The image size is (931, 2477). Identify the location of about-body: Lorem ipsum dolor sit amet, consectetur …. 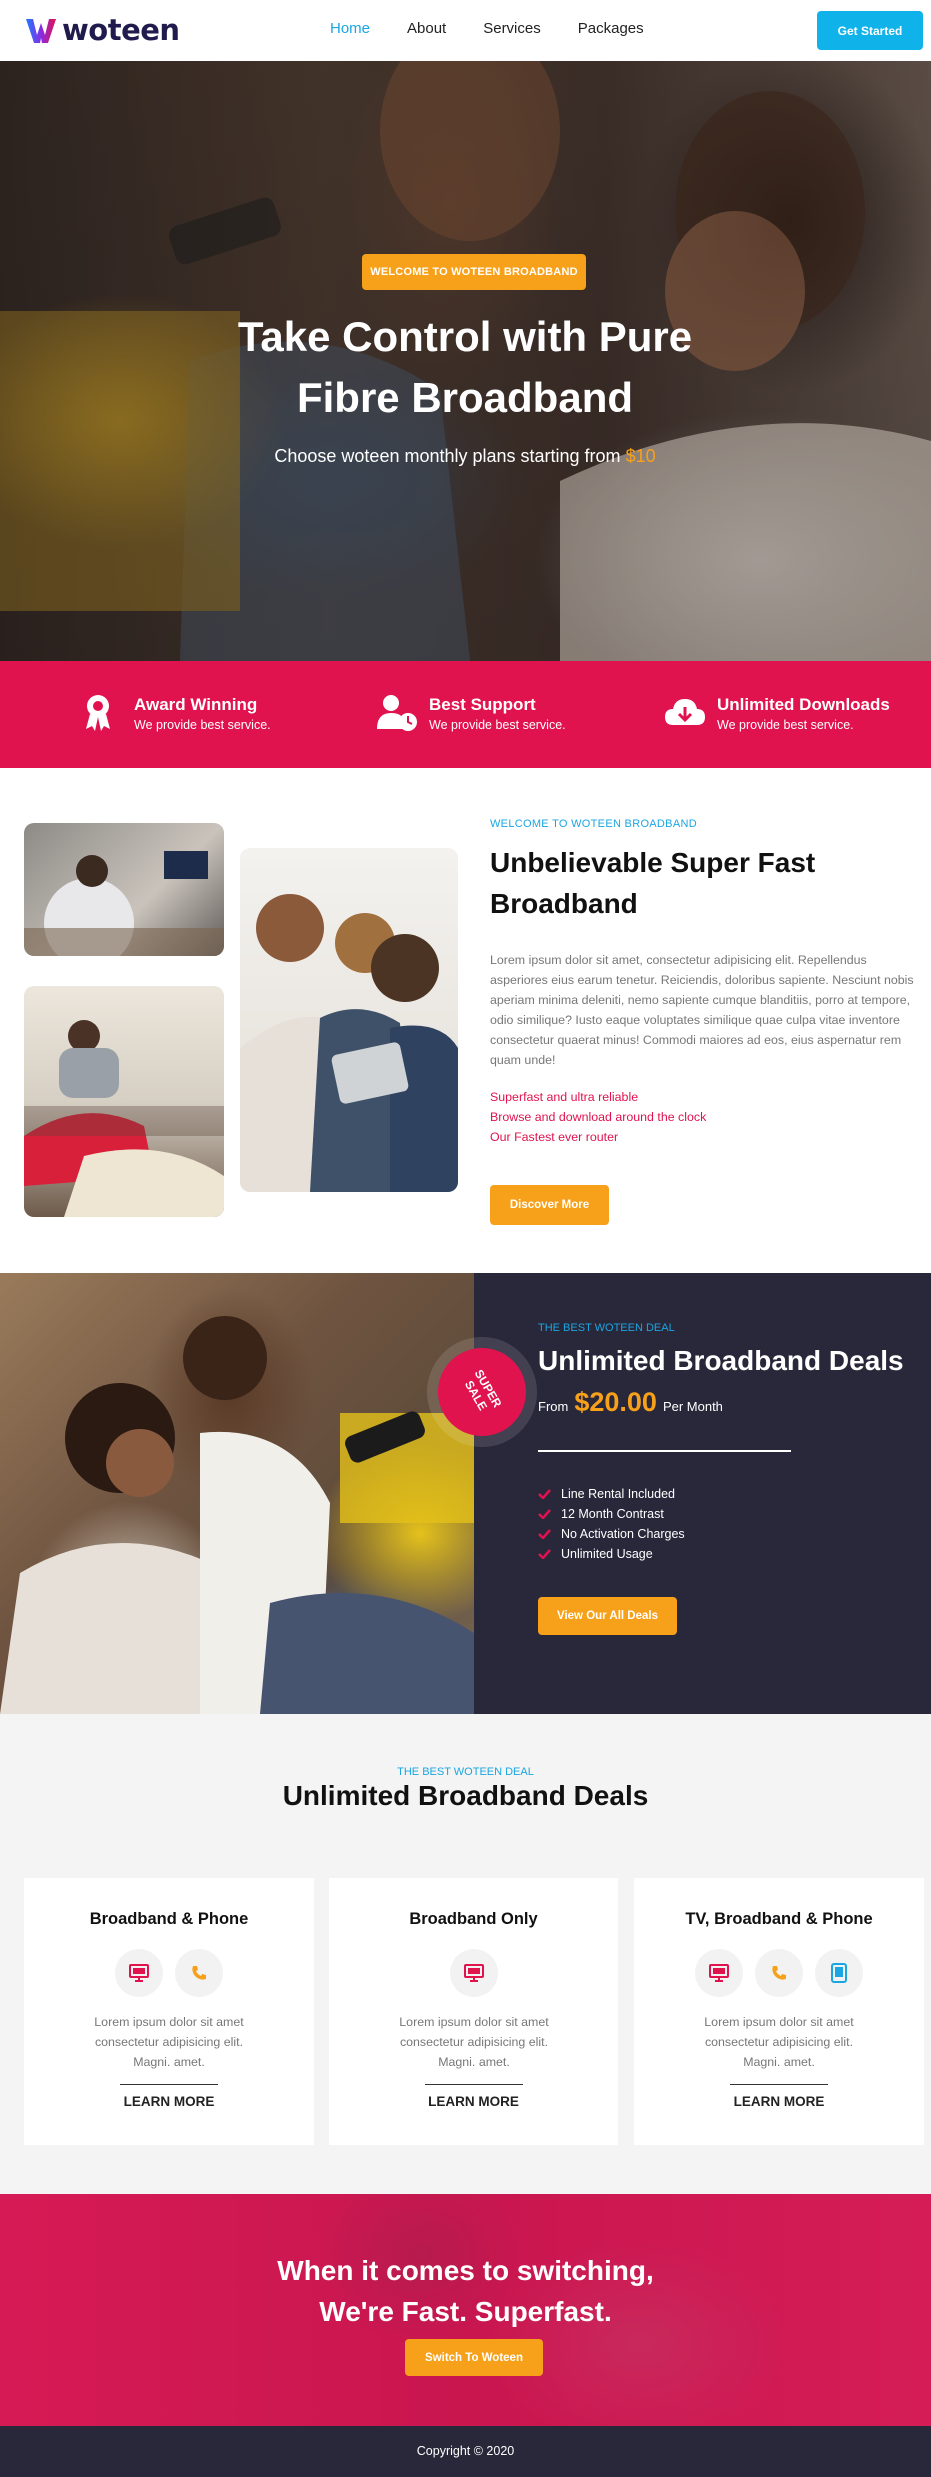
(702, 1010).